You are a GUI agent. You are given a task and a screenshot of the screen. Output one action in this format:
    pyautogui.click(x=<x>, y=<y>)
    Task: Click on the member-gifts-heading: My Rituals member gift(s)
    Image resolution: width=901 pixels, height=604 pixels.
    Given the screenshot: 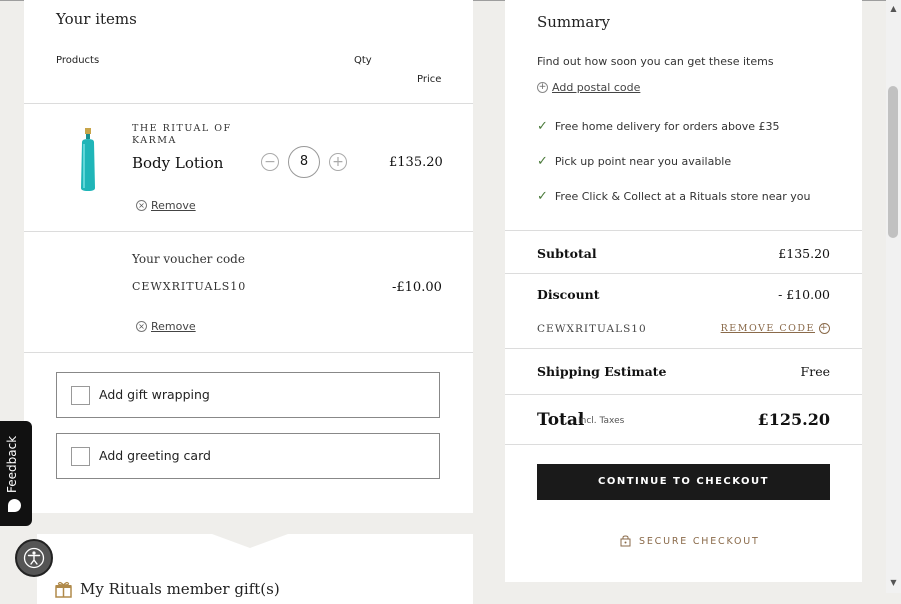 What is the action you would take?
    pyautogui.click(x=167, y=589)
    